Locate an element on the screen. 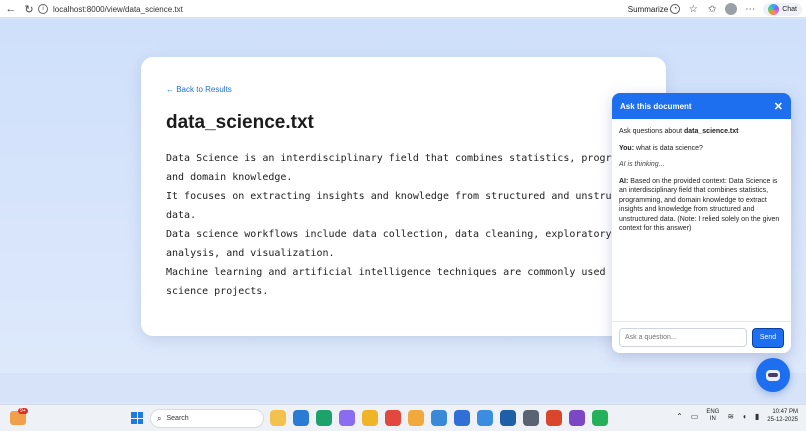 The image size is (806, 431). volume-icon: ◖ is located at coordinates (744, 416).